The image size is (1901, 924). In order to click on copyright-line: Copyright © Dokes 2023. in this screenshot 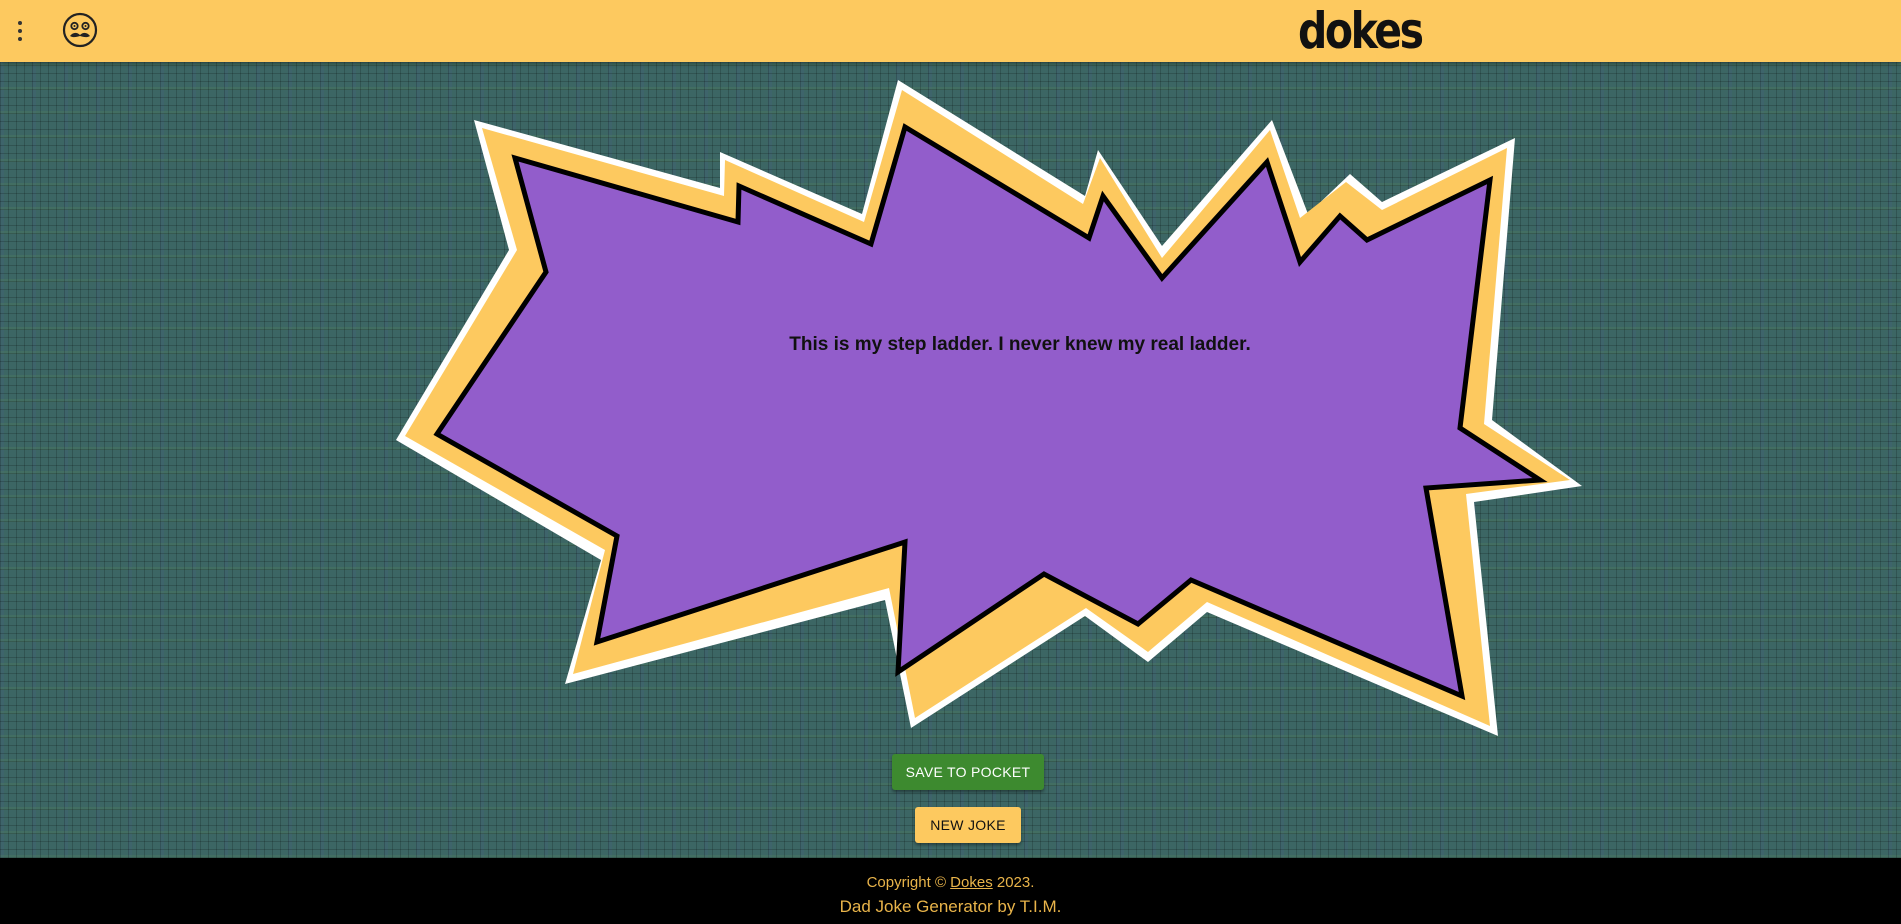, I will do `click(950, 882)`.